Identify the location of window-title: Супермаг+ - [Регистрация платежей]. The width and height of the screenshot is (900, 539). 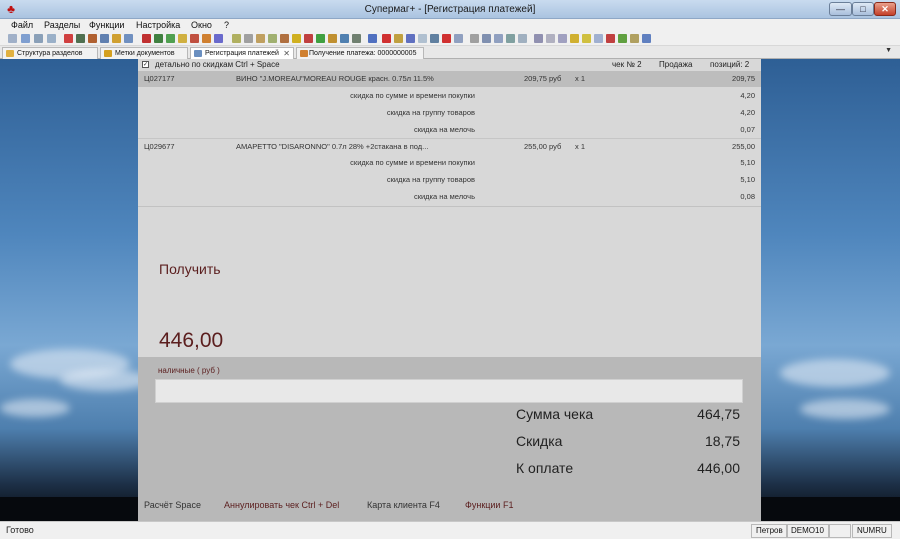
(450, 9).